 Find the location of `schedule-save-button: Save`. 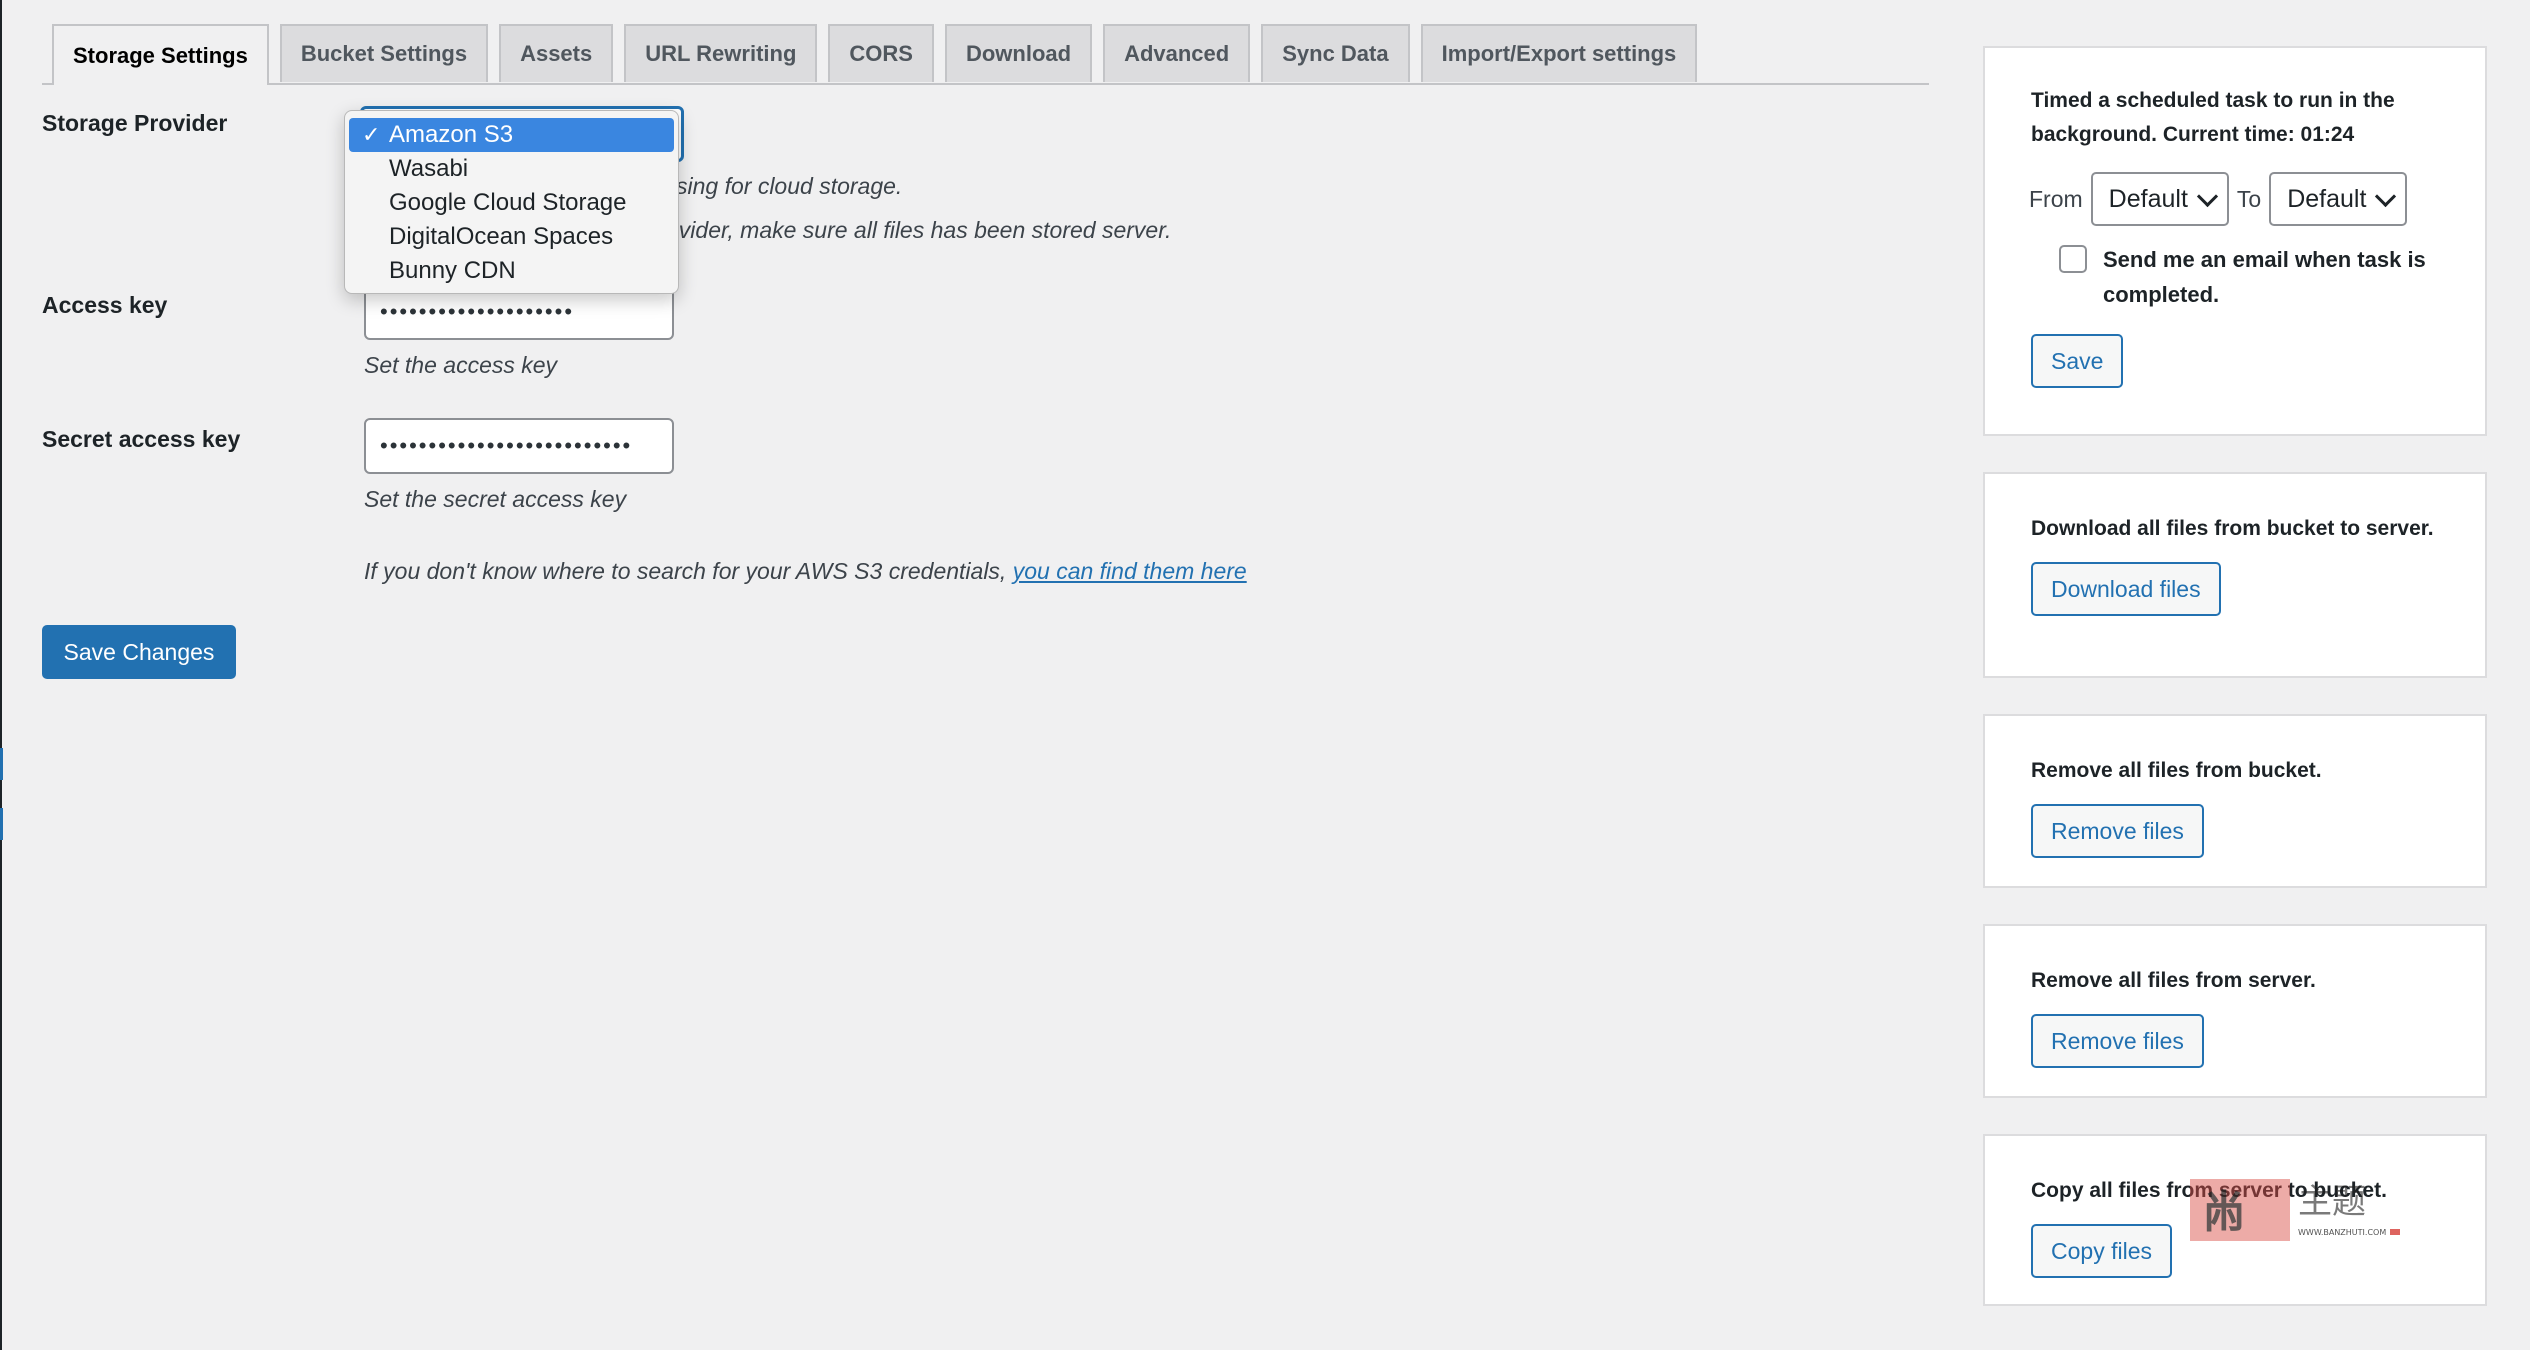

schedule-save-button: Save is located at coordinates (2077, 361).